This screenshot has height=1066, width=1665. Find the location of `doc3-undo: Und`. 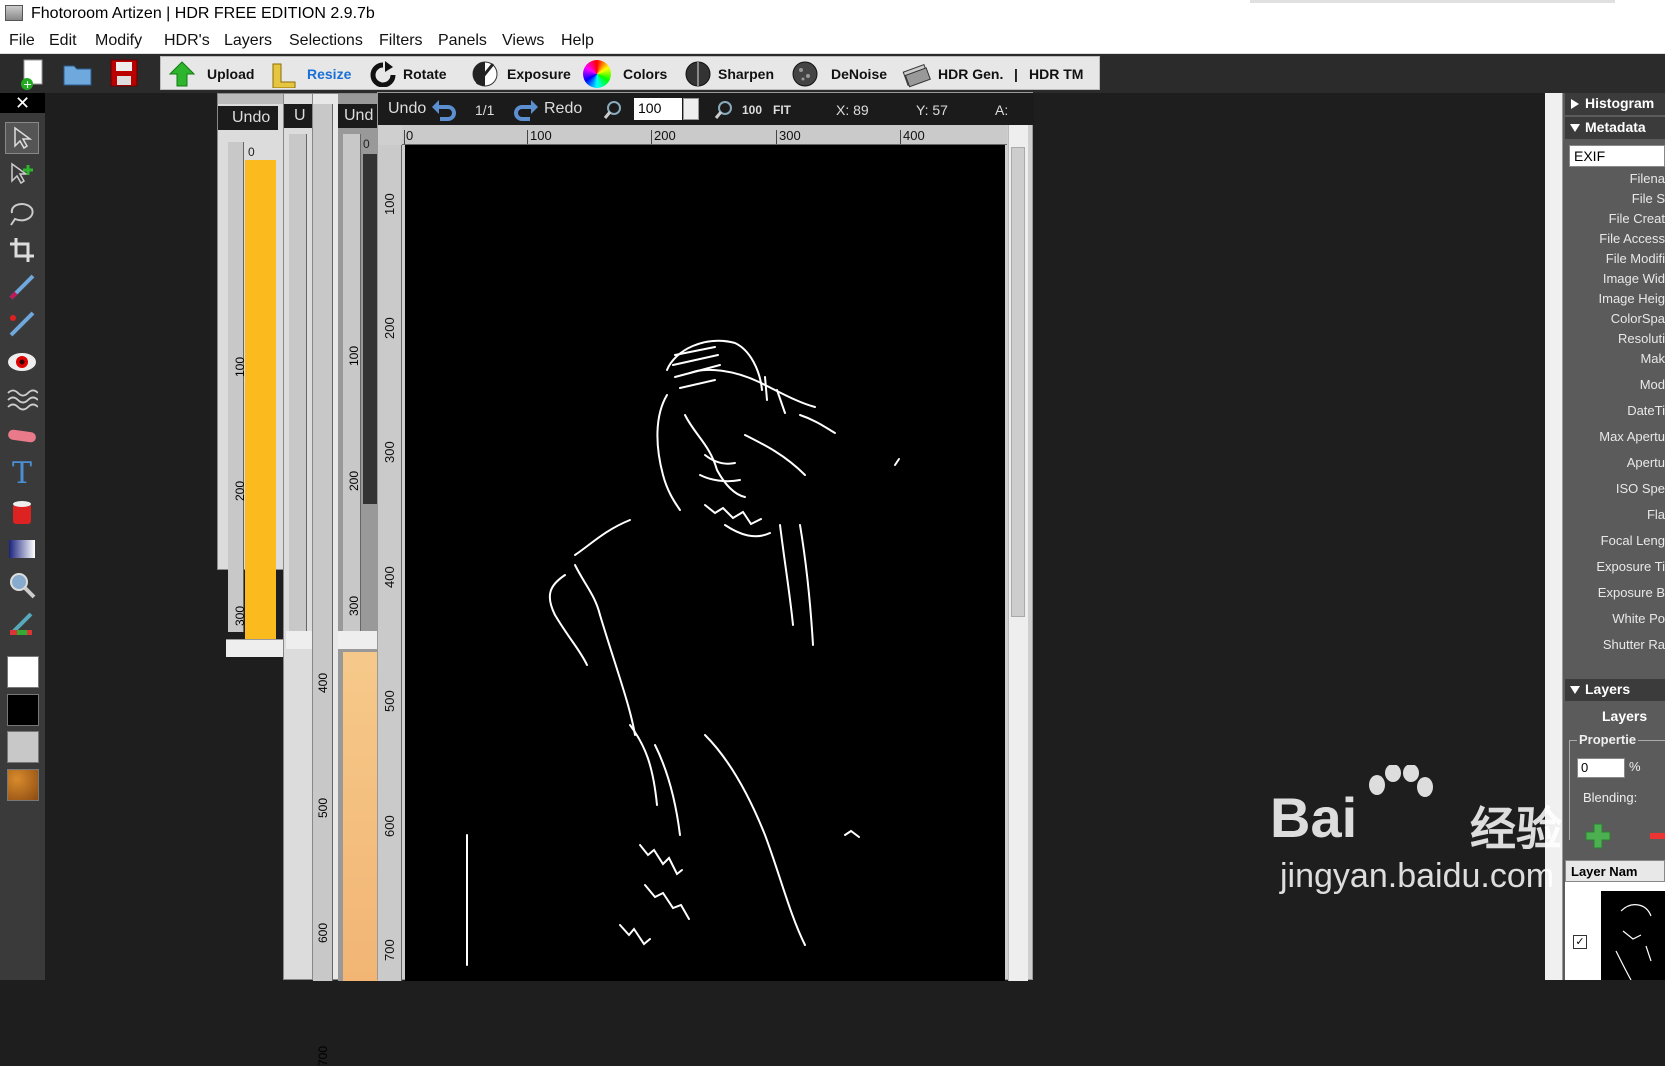

doc3-undo: Und is located at coordinates (358, 116).